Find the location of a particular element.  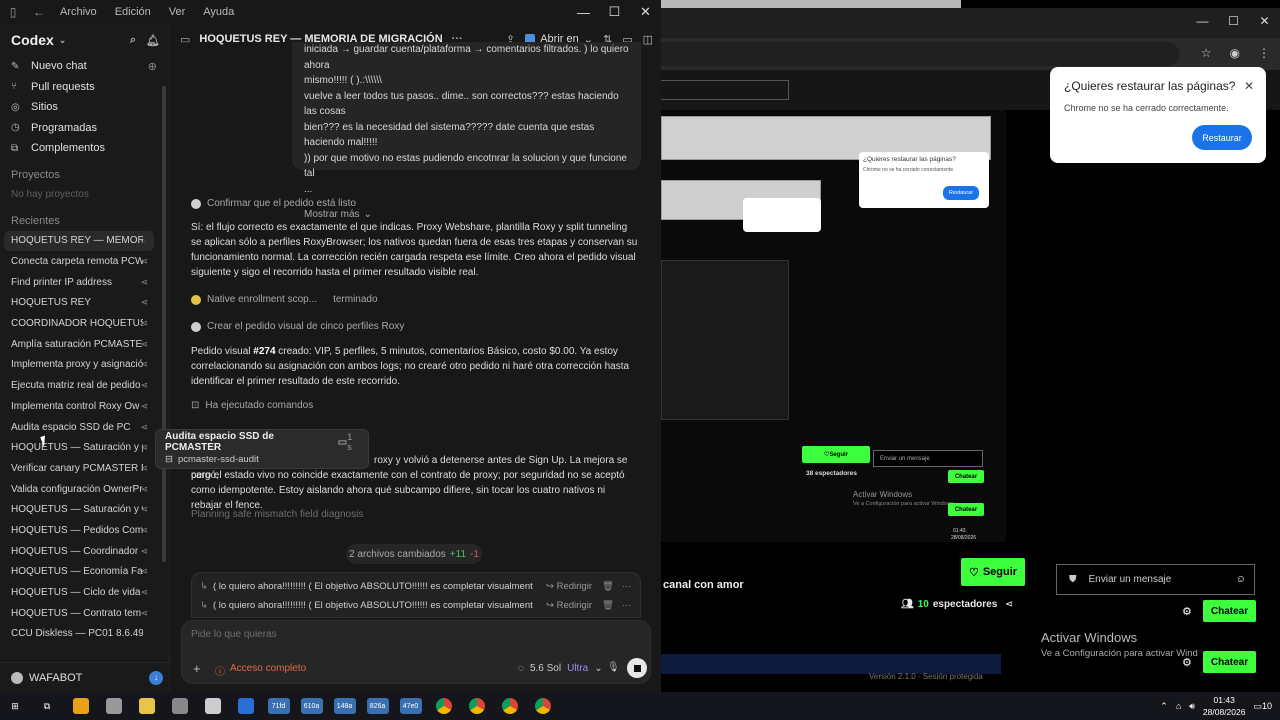

sidebar-item-sites: ◎ Sitios is located at coordinates (84, 107).